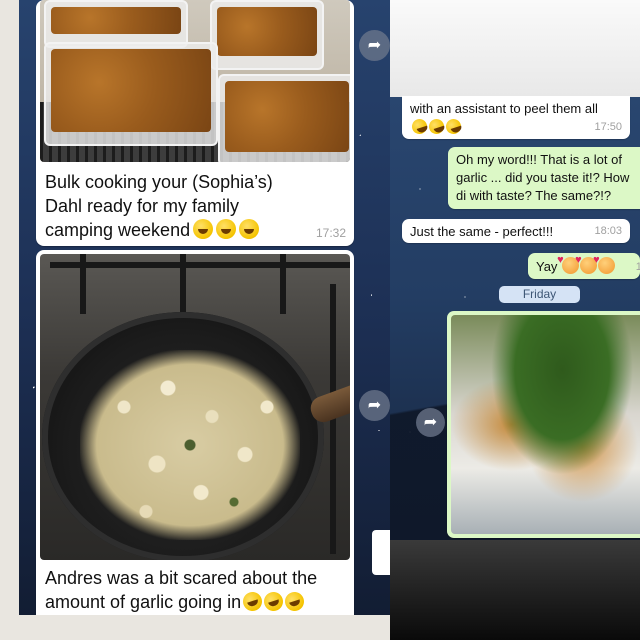 The height and width of the screenshot is (640, 640). I want to click on message-timestamp: 17:50, so click(608, 127).